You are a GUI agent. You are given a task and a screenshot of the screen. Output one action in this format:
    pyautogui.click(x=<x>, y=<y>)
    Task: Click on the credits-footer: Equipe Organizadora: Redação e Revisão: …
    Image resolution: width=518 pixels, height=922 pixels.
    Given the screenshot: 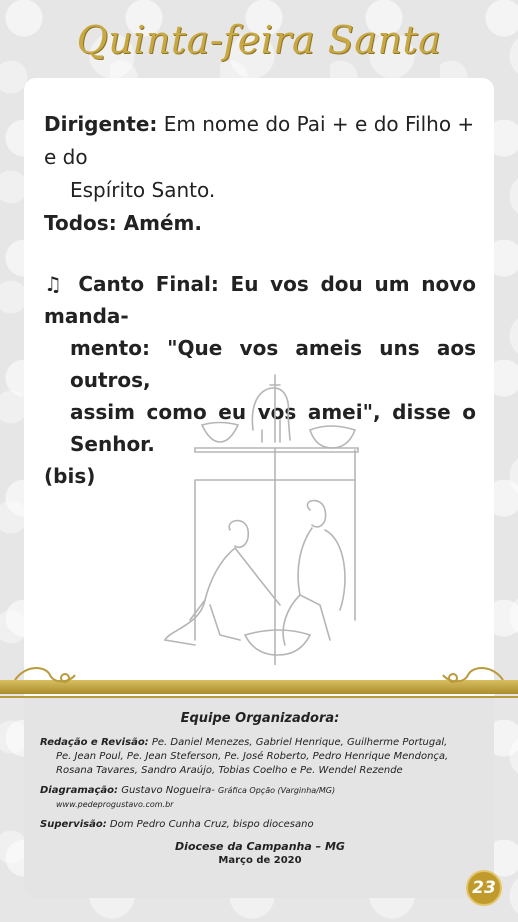 What is the action you would take?
    pyautogui.click(x=260, y=790)
    